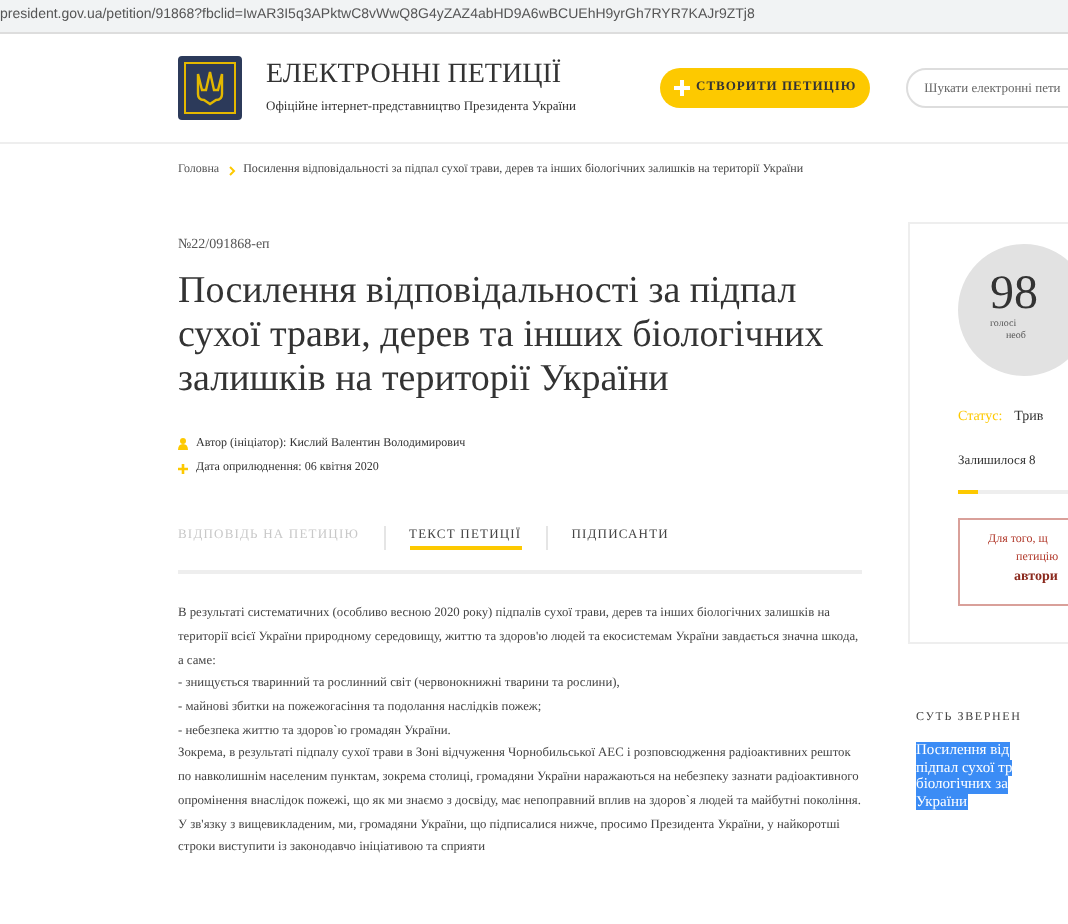  Describe the element at coordinates (415, 75) in the screenshot. I see `site-title: ЕЛЕКТРОННІ ПЕТИЦІЇ` at that location.